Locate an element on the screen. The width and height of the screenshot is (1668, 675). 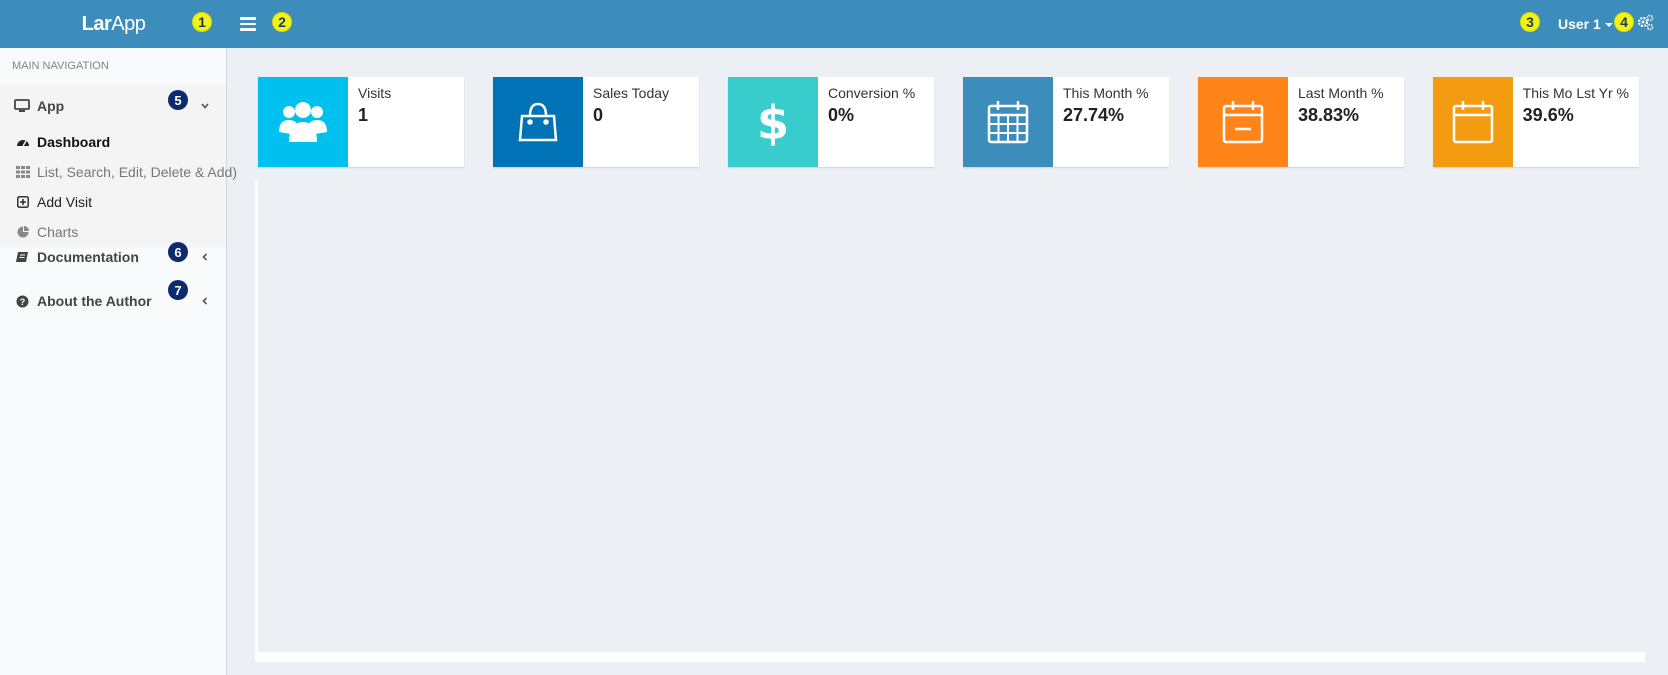
user-menu-dropdown: User 1 is located at coordinates (1585, 24).